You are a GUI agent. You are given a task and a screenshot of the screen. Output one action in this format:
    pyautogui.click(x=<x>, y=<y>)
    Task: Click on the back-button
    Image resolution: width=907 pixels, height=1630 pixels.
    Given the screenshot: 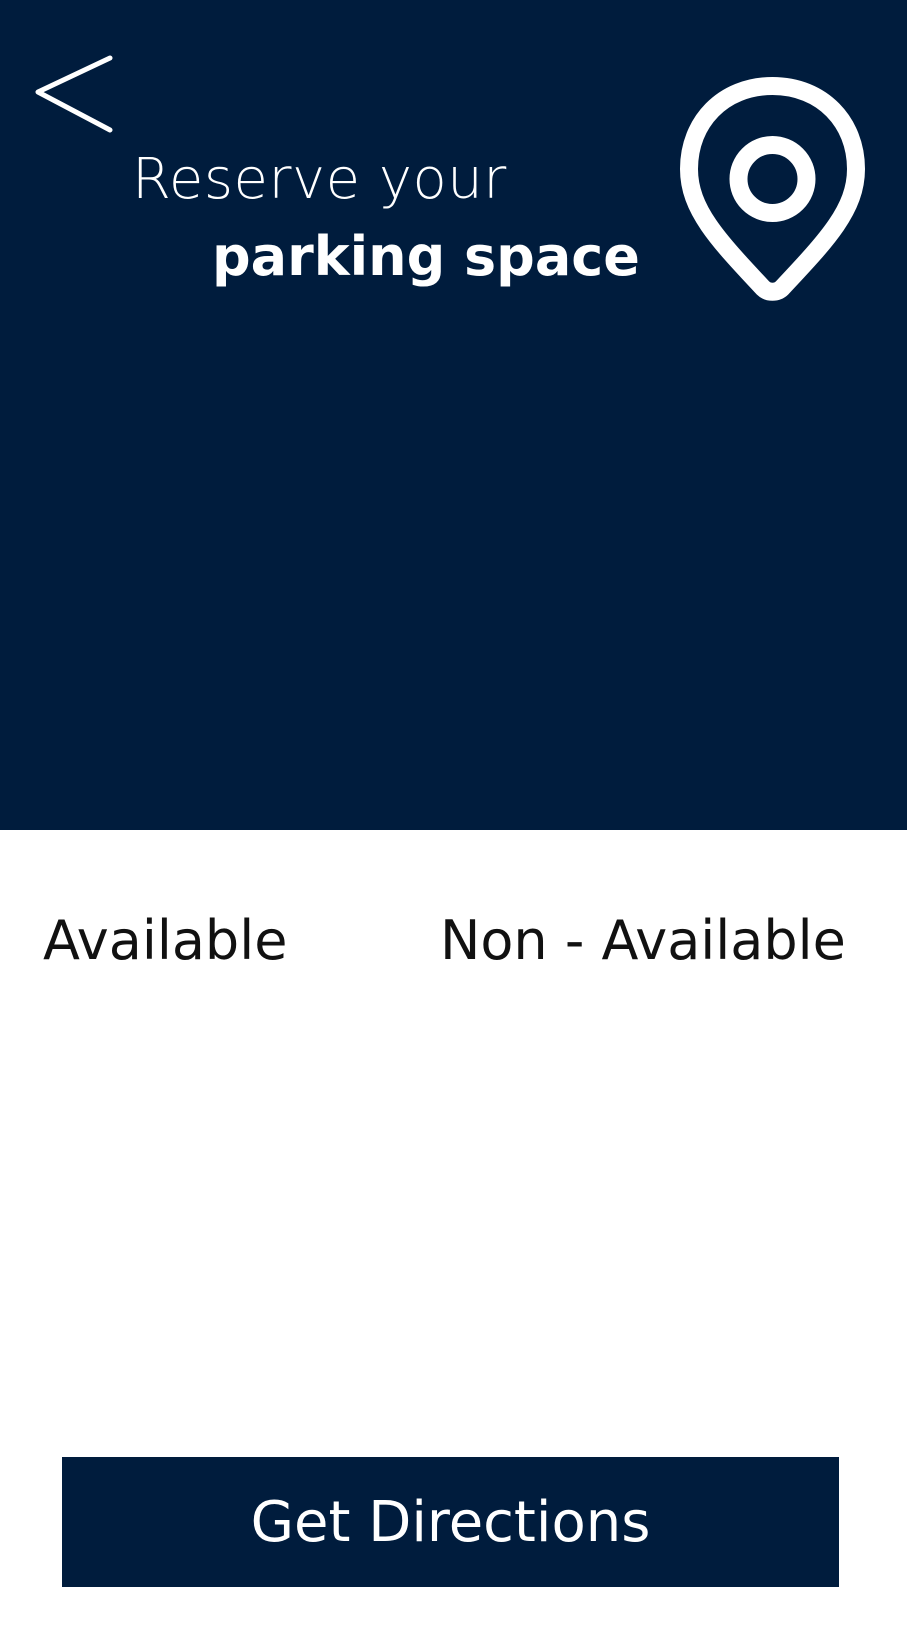 What is the action you would take?
    pyautogui.click(x=75, y=95)
    